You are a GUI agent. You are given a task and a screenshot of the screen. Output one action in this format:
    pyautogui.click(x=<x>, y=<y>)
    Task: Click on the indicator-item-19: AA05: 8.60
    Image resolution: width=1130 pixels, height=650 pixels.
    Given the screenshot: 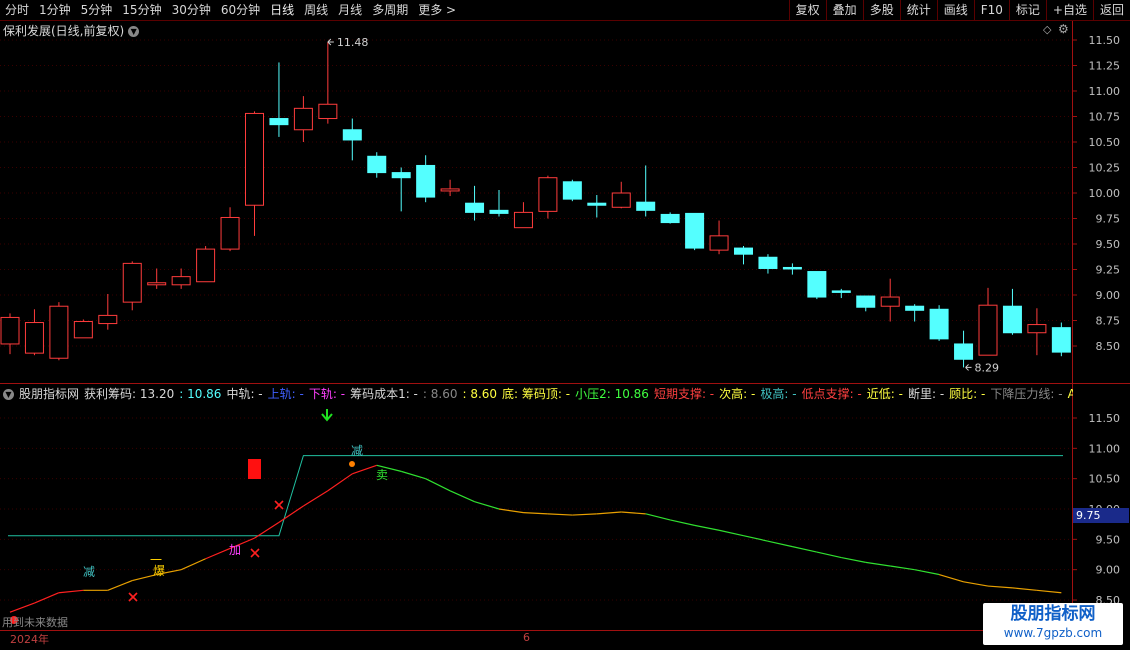 What is the action you would take?
    pyautogui.click(x=1070, y=394)
    